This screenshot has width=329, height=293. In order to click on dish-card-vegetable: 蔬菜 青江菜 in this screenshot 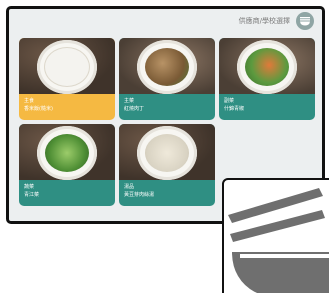, I will do `click(67, 165)`.